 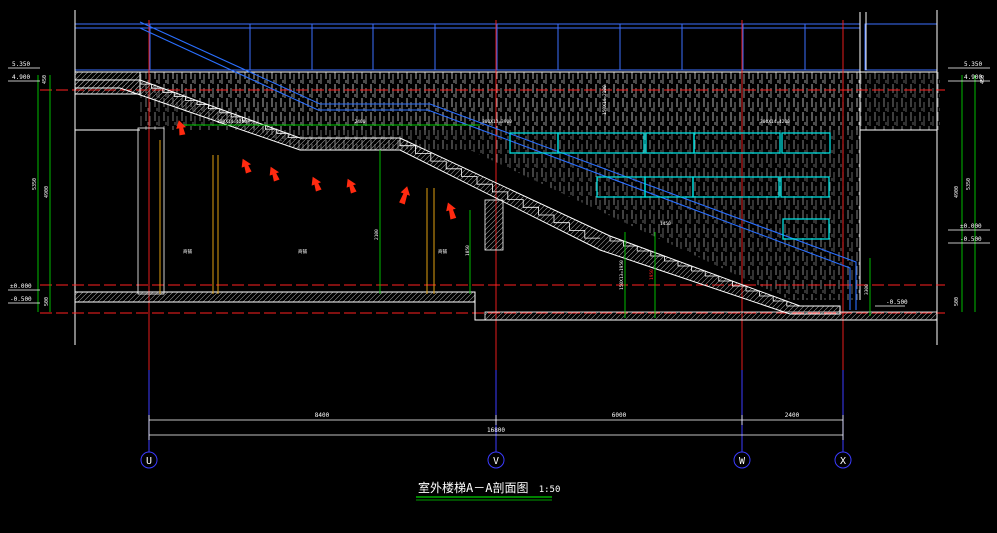 I want to click on axis-label-v: V, so click(x=496, y=461).